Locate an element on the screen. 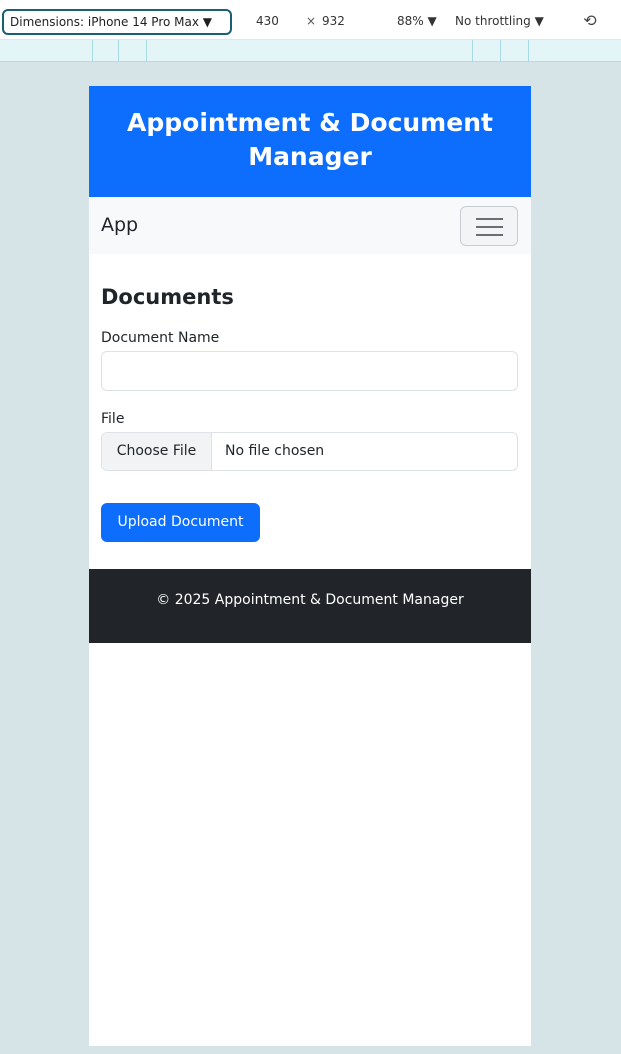 This screenshot has width=621, height=1054. document-name-label: Document Name is located at coordinates (160, 338).